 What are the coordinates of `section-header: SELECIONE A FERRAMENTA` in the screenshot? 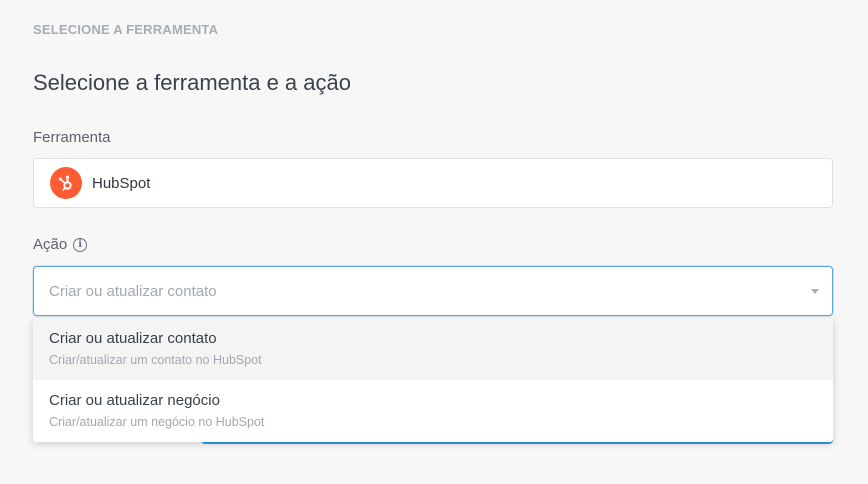 It's located at (126, 29).